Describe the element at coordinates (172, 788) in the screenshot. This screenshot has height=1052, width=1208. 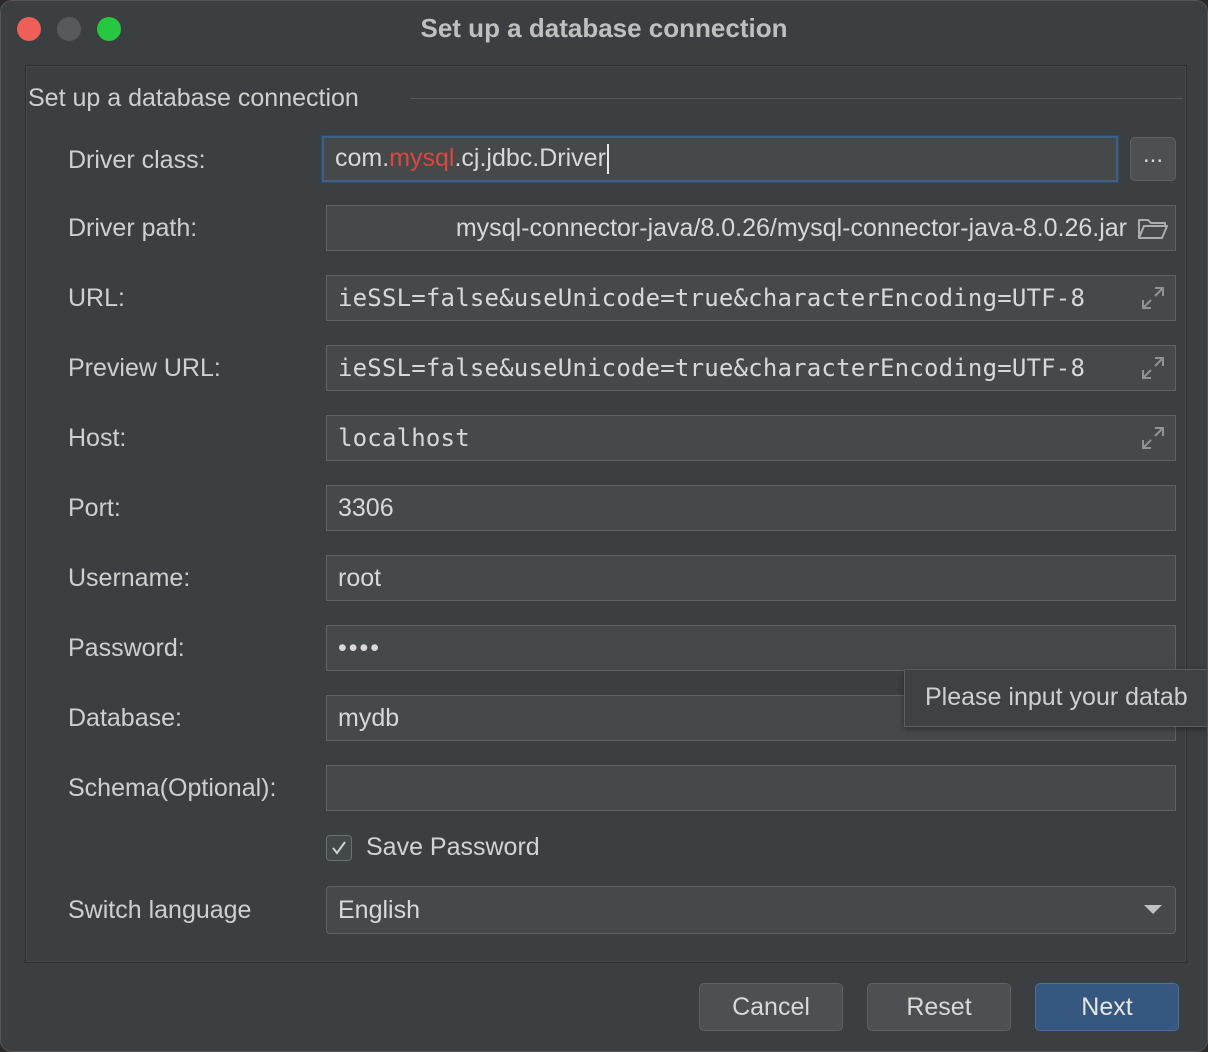
I see `schema-label: Schema(Optional):` at that location.